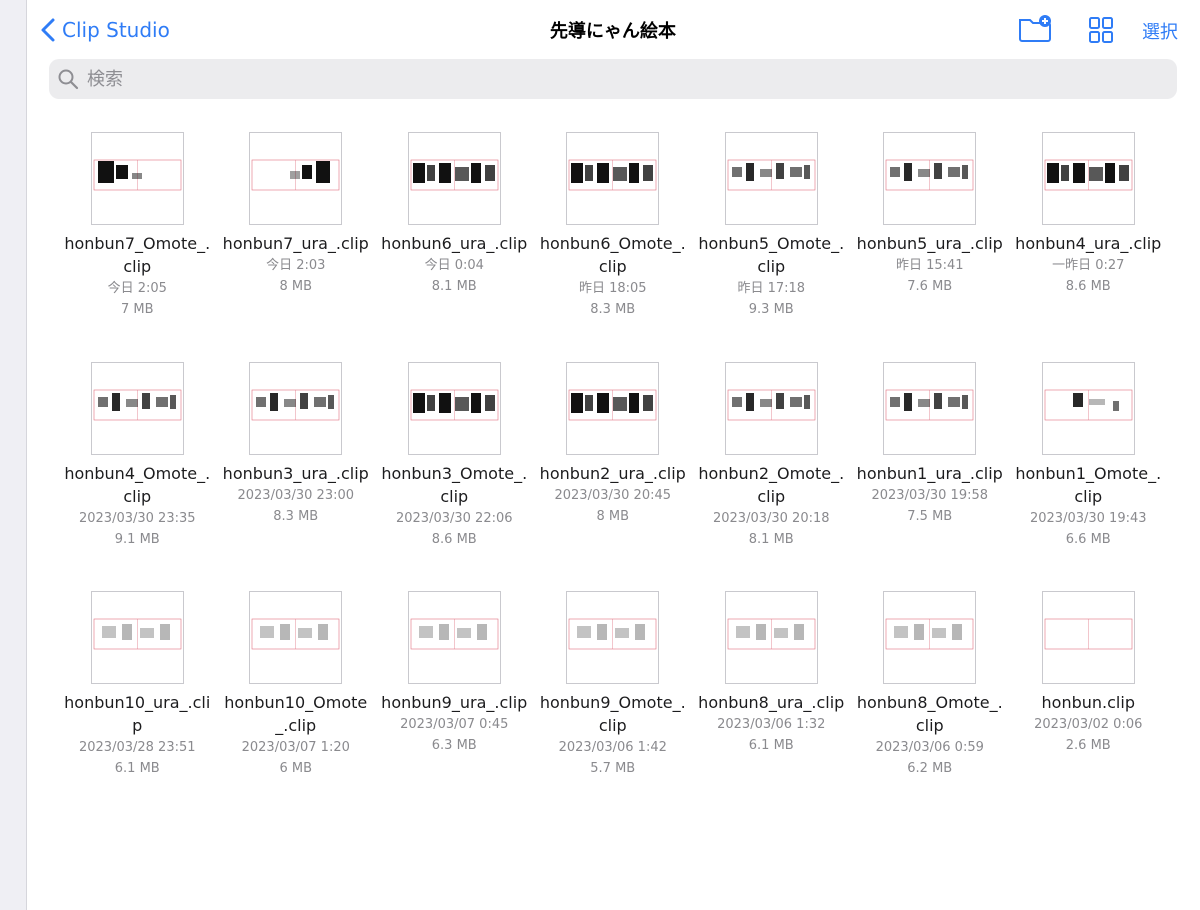  What do you see at coordinates (627, 79) in the screenshot?
I see `search-input` at bounding box center [627, 79].